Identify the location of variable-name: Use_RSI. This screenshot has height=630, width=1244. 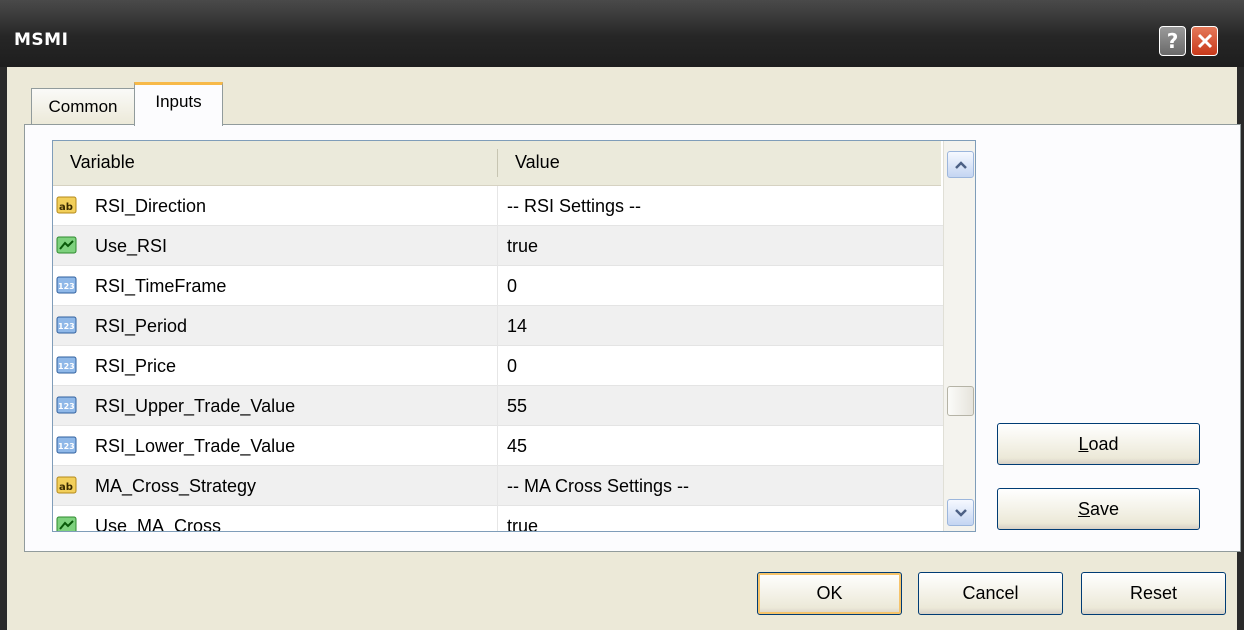
(131, 246).